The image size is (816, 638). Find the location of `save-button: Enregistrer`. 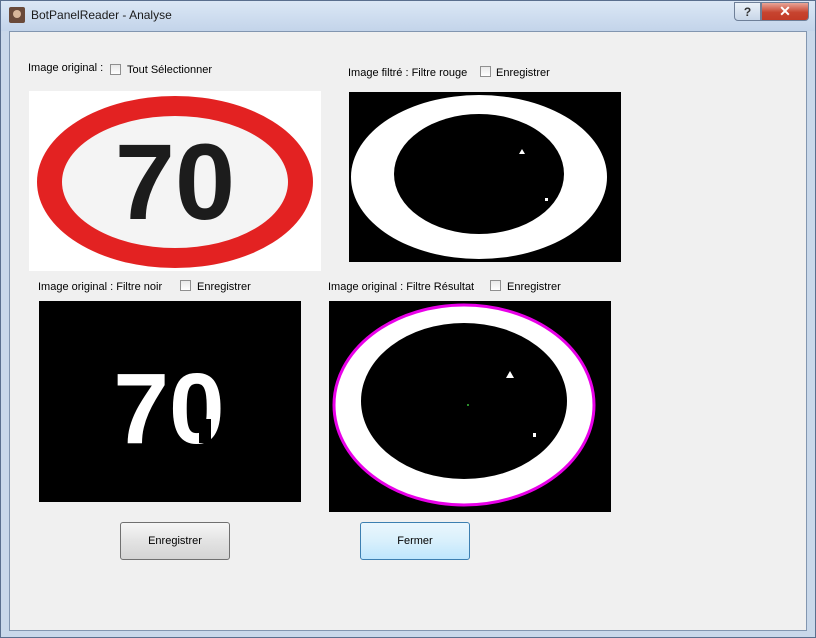

save-button: Enregistrer is located at coordinates (175, 541).